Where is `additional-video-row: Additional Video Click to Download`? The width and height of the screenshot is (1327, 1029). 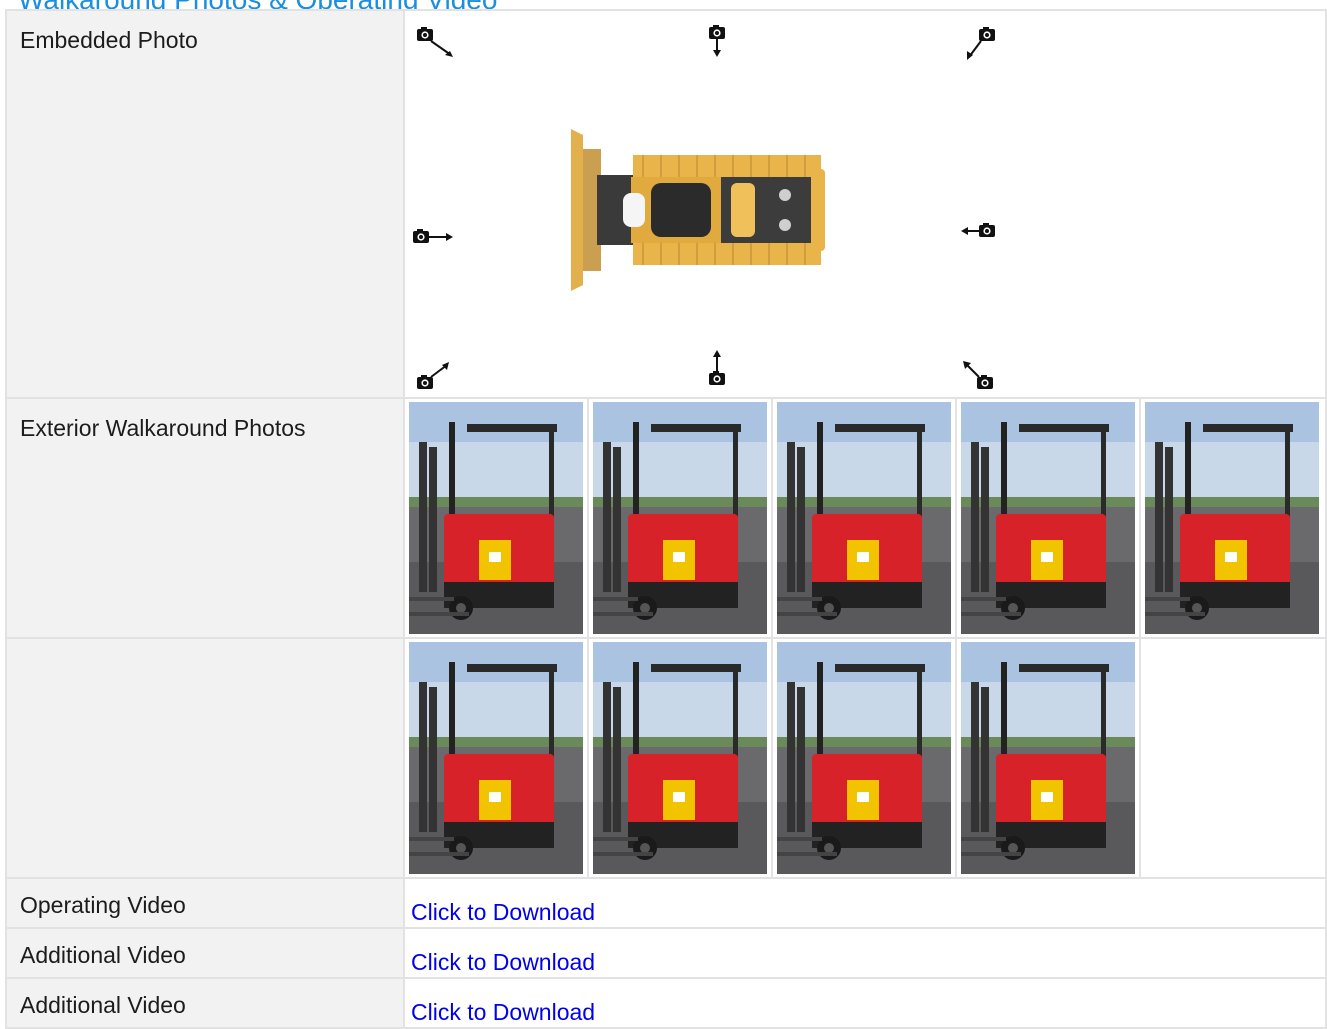 additional-video-row: Additional Video Click to Download is located at coordinates (666, 953).